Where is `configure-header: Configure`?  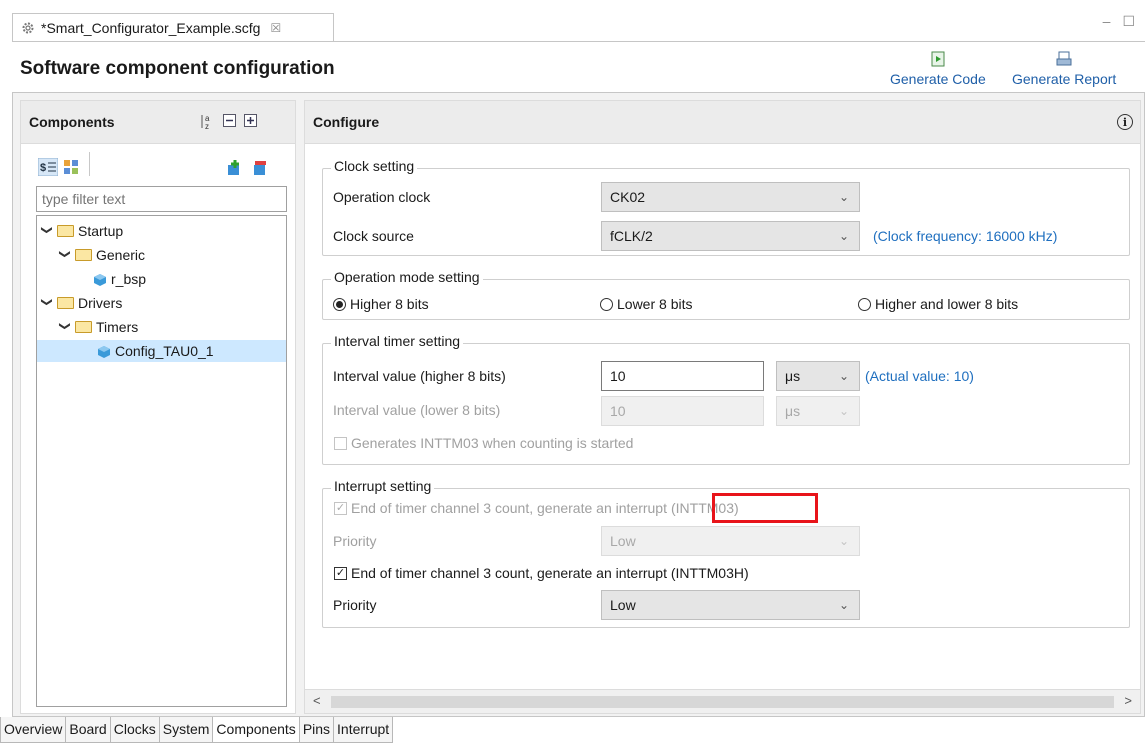 configure-header: Configure is located at coordinates (722, 122).